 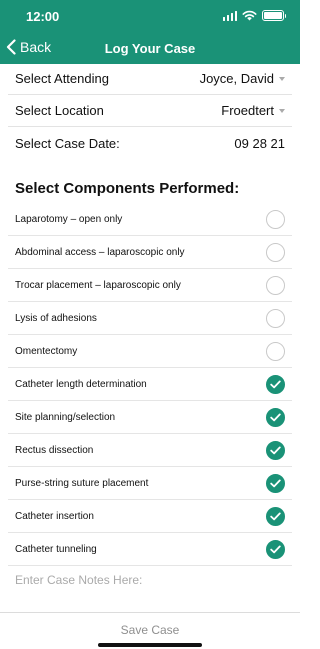 I want to click on component-row: Purse-string suture placement, so click(x=150, y=483).